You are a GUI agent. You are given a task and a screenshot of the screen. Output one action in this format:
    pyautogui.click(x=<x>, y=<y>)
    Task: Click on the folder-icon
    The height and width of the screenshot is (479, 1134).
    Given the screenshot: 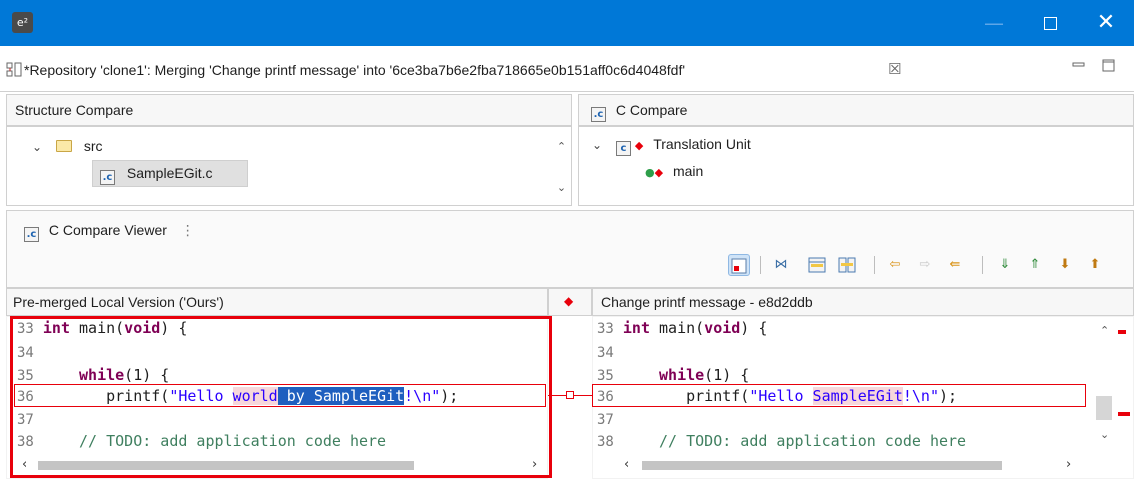 What is the action you would take?
    pyautogui.click(x=63, y=146)
    